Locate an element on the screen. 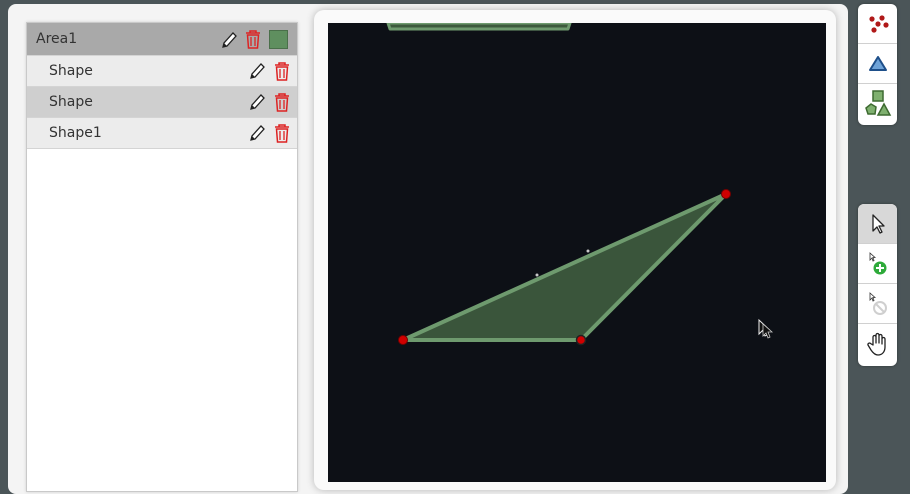  remove-point-tool-button is located at coordinates (877, 304).